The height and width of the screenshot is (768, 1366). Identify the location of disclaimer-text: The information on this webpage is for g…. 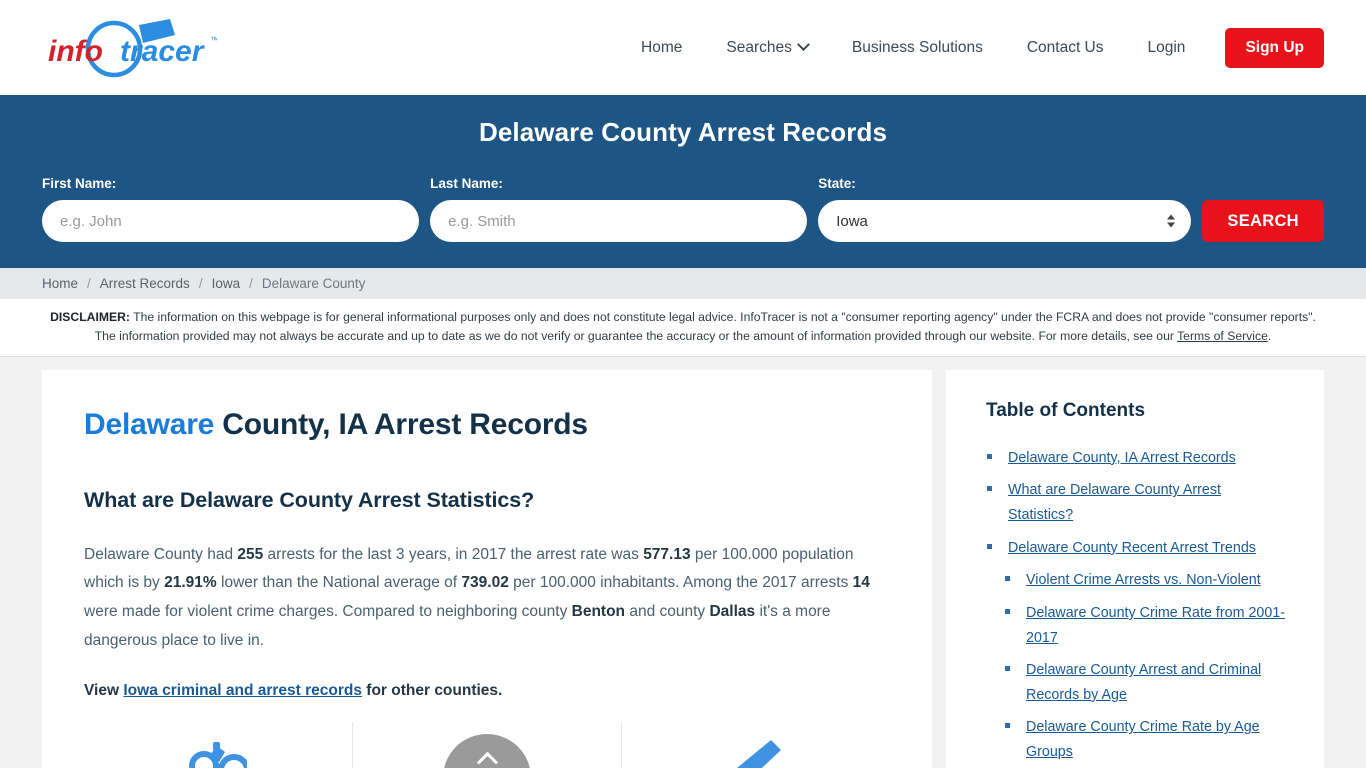
(705, 326).